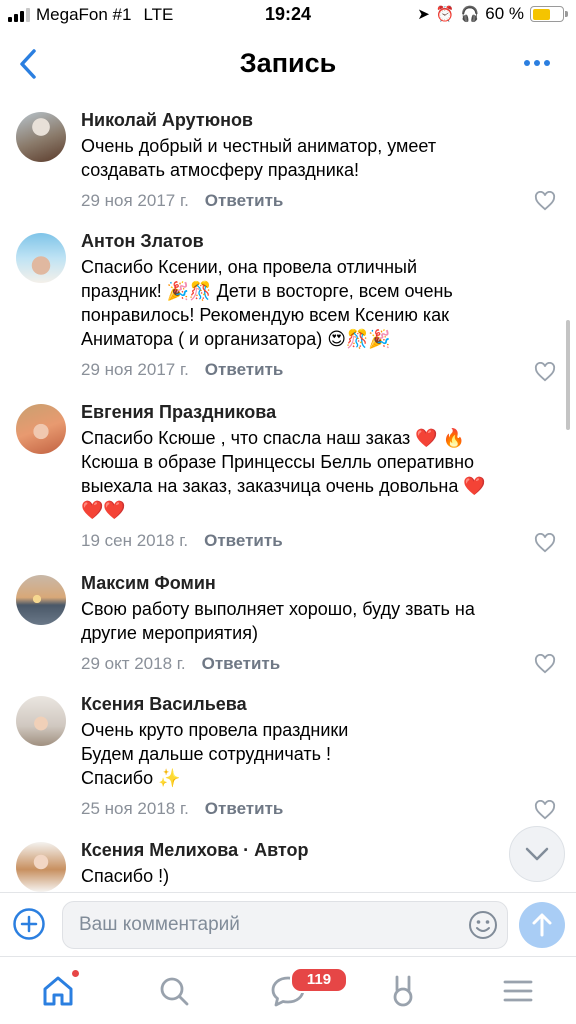  What do you see at coordinates (318, 412) in the screenshot?
I see `comment-author: Евгения Праздникова` at bounding box center [318, 412].